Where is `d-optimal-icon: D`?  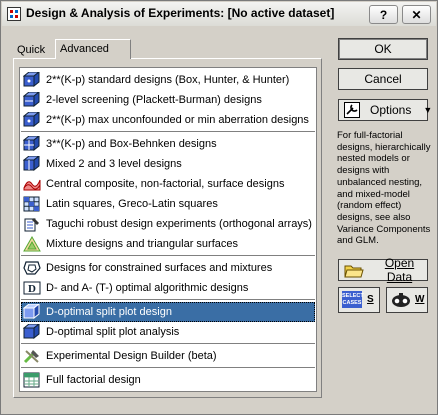 d-optimal-icon: D is located at coordinates (32, 288).